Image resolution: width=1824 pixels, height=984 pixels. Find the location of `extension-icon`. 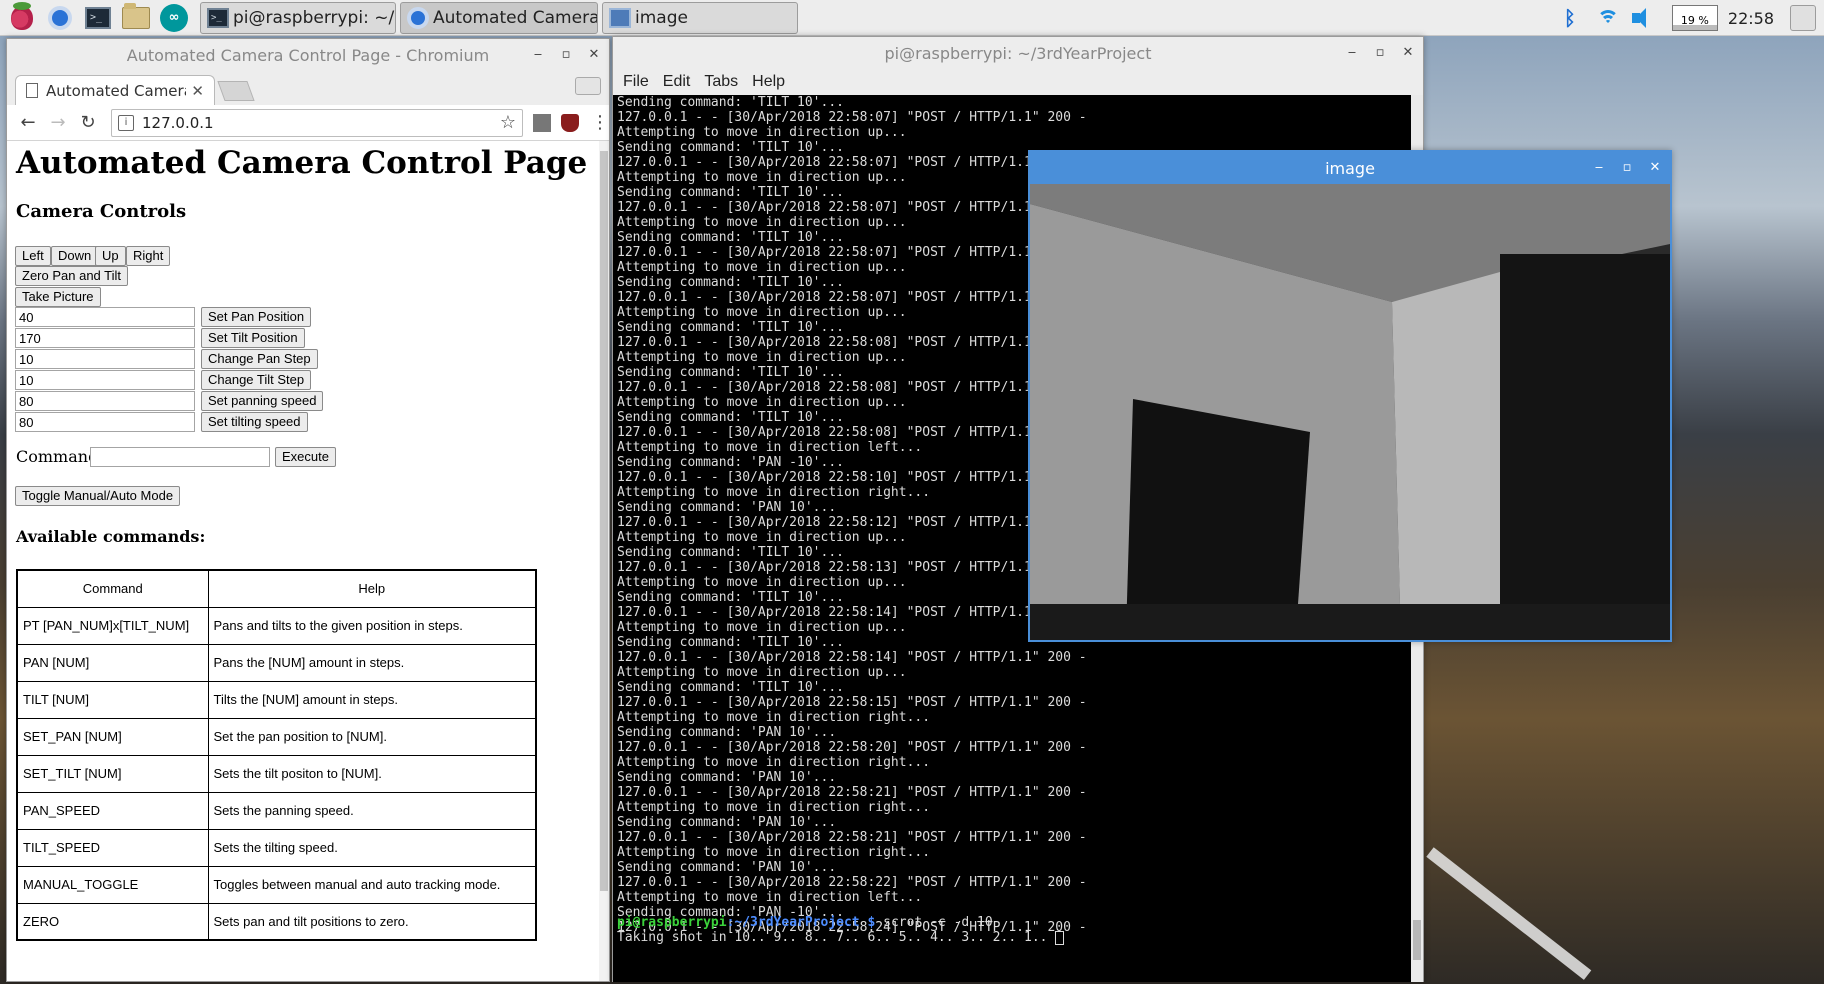

extension-icon is located at coordinates (542, 122).